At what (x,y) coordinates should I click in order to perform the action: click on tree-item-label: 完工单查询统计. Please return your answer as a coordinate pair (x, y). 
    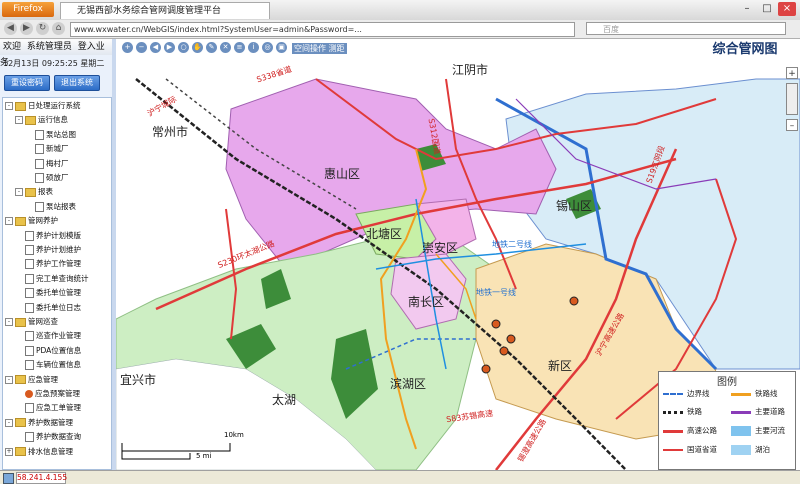
    Looking at the image, I should click on (62, 278).